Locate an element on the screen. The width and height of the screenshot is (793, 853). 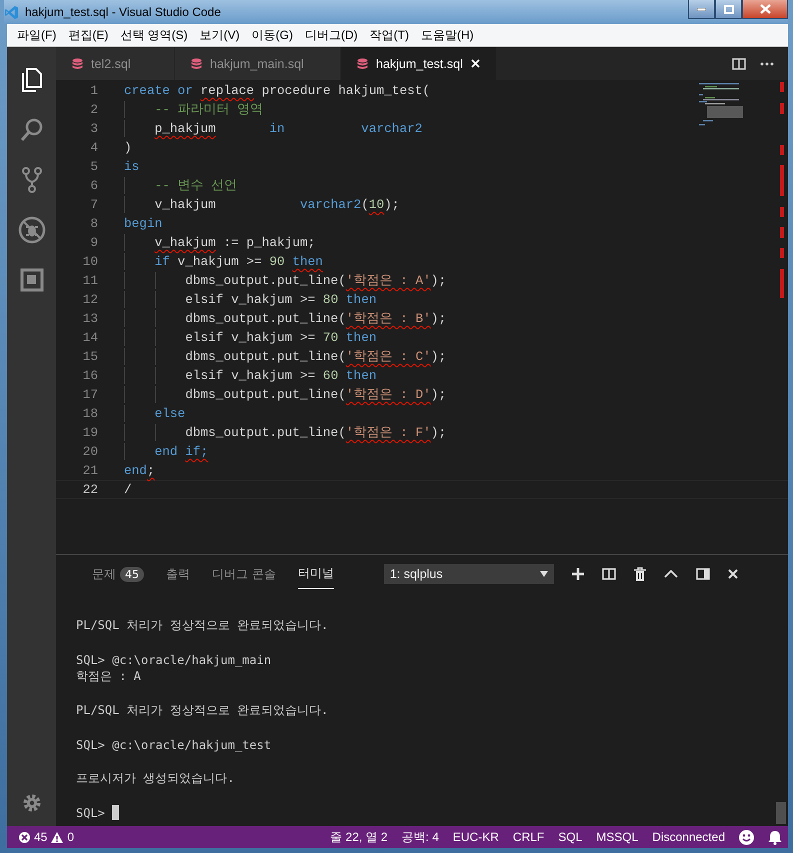
trash-icon is located at coordinates (640, 574).